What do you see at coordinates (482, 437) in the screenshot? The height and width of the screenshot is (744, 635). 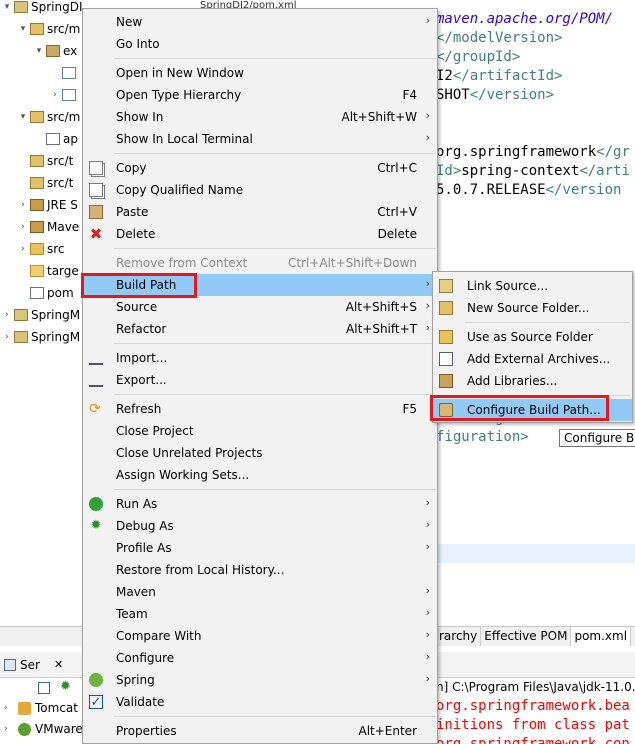 I see `code-line: figuration>` at bounding box center [482, 437].